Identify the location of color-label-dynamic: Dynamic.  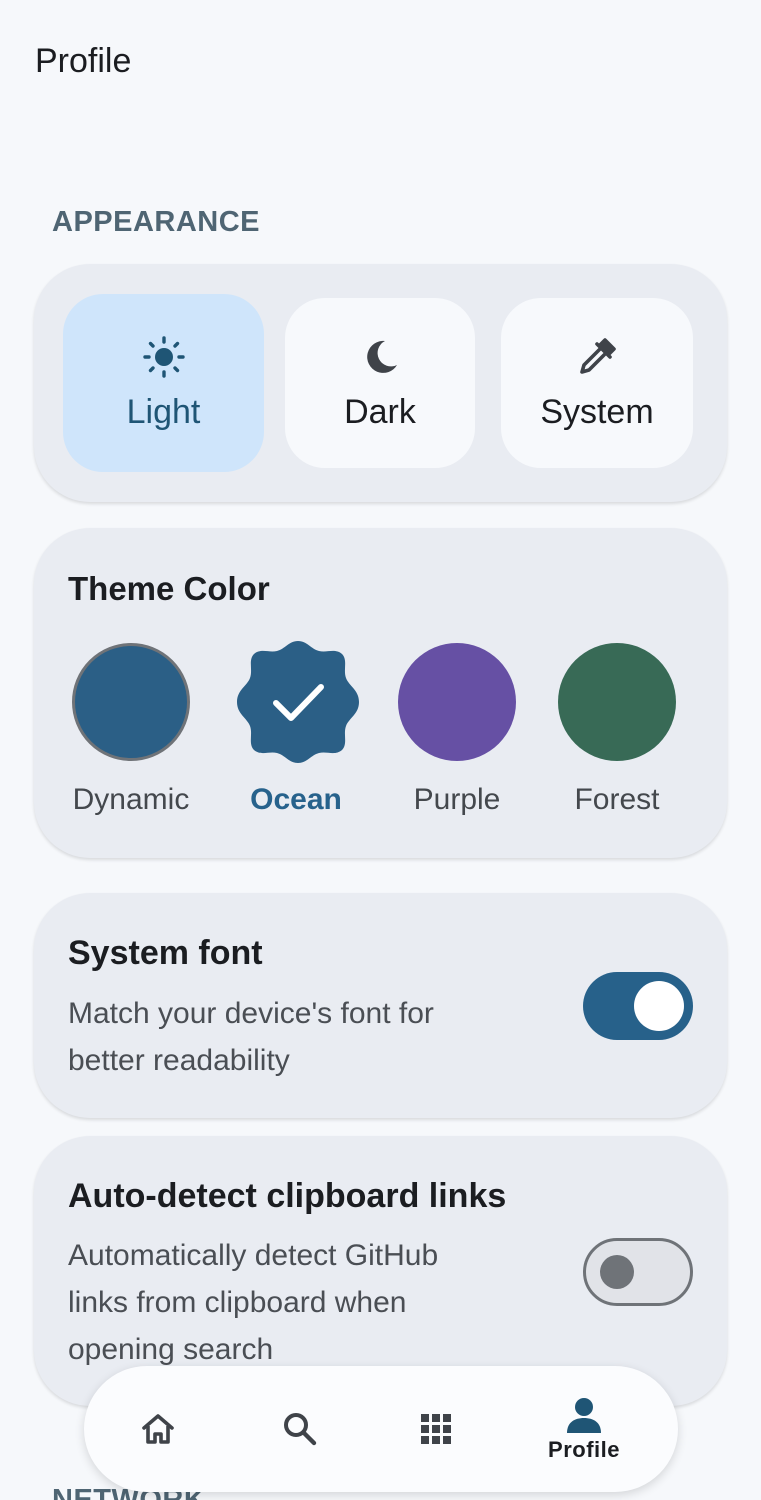
(131, 799).